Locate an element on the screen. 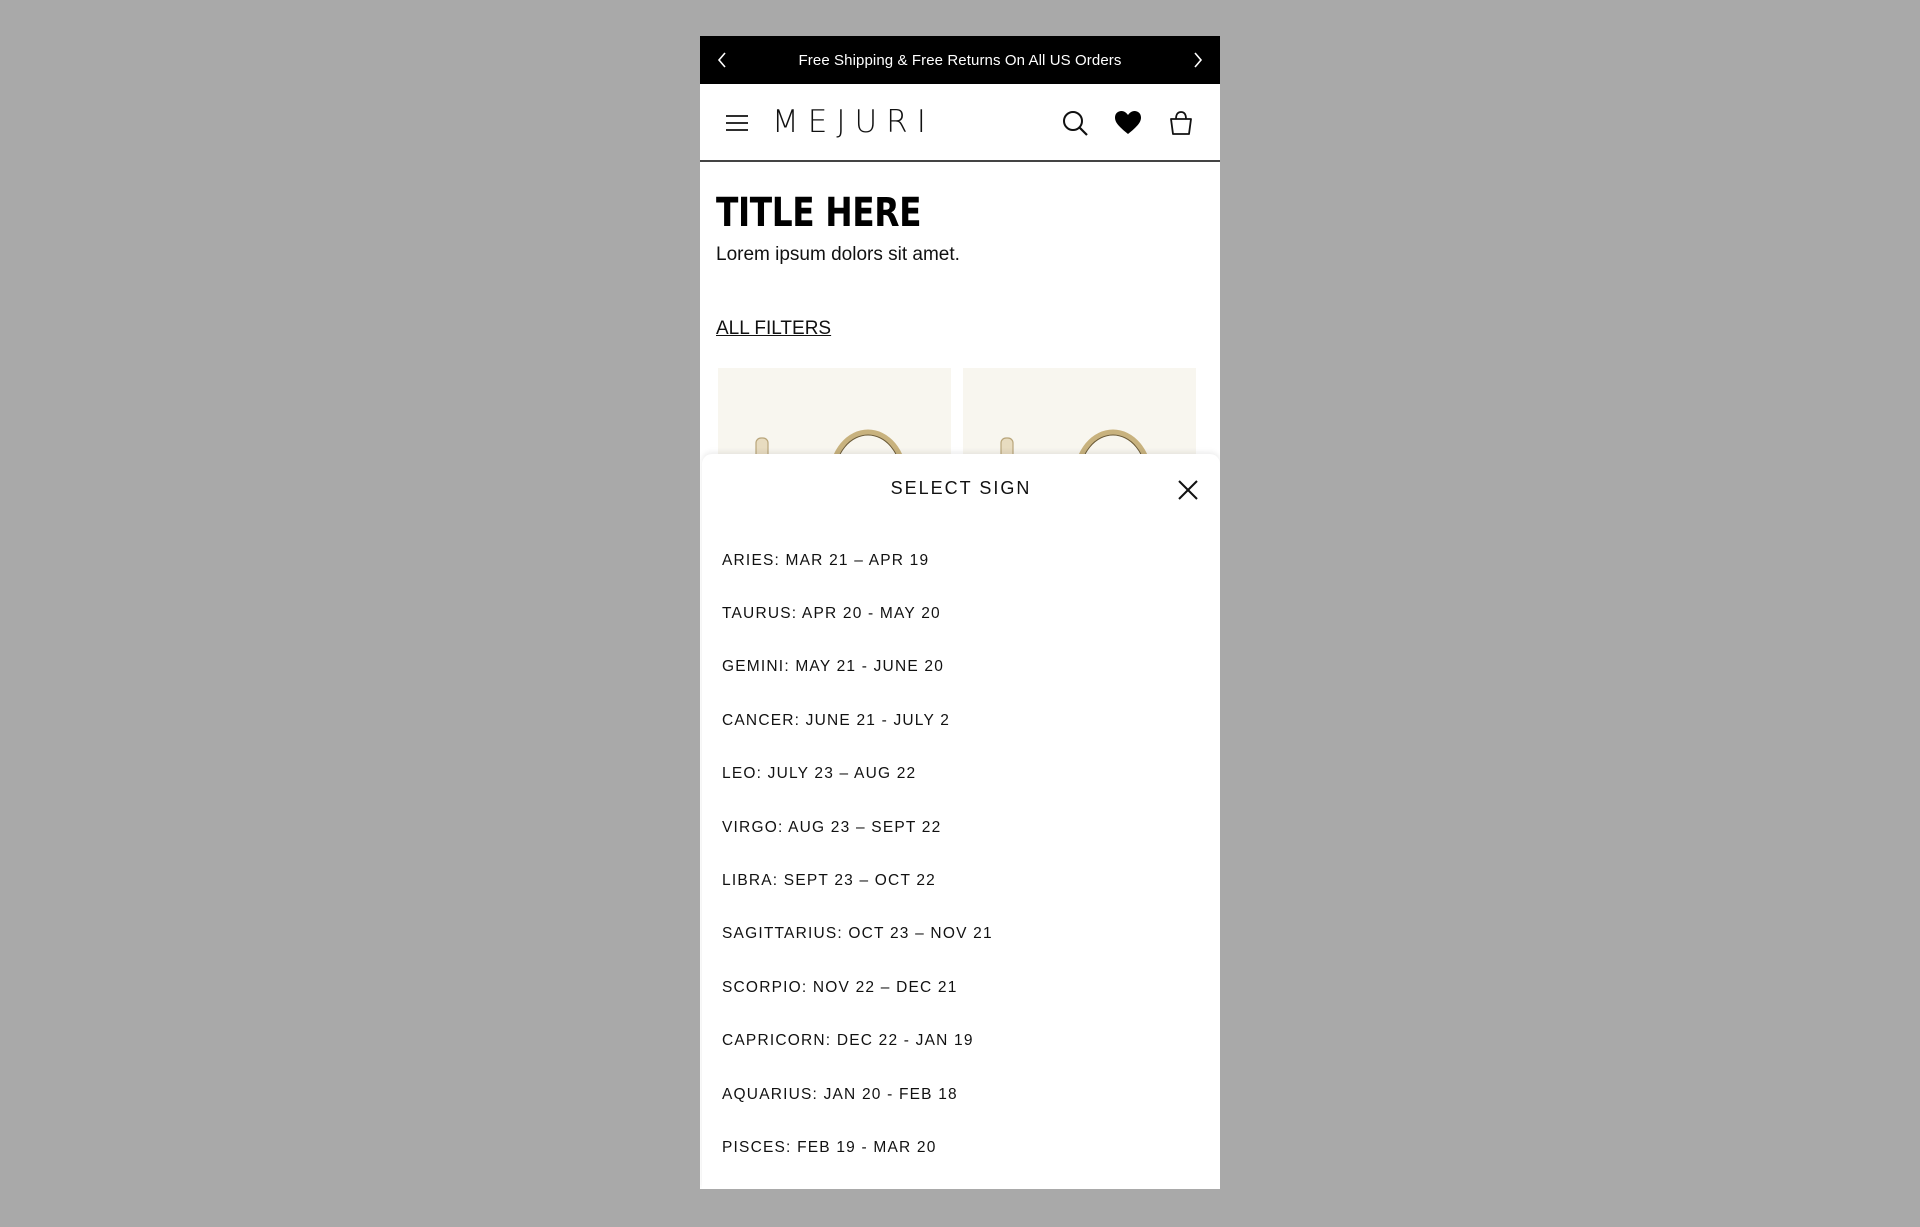 This screenshot has height=1227, width=1920. chevron-right-icon is located at coordinates (1198, 60).